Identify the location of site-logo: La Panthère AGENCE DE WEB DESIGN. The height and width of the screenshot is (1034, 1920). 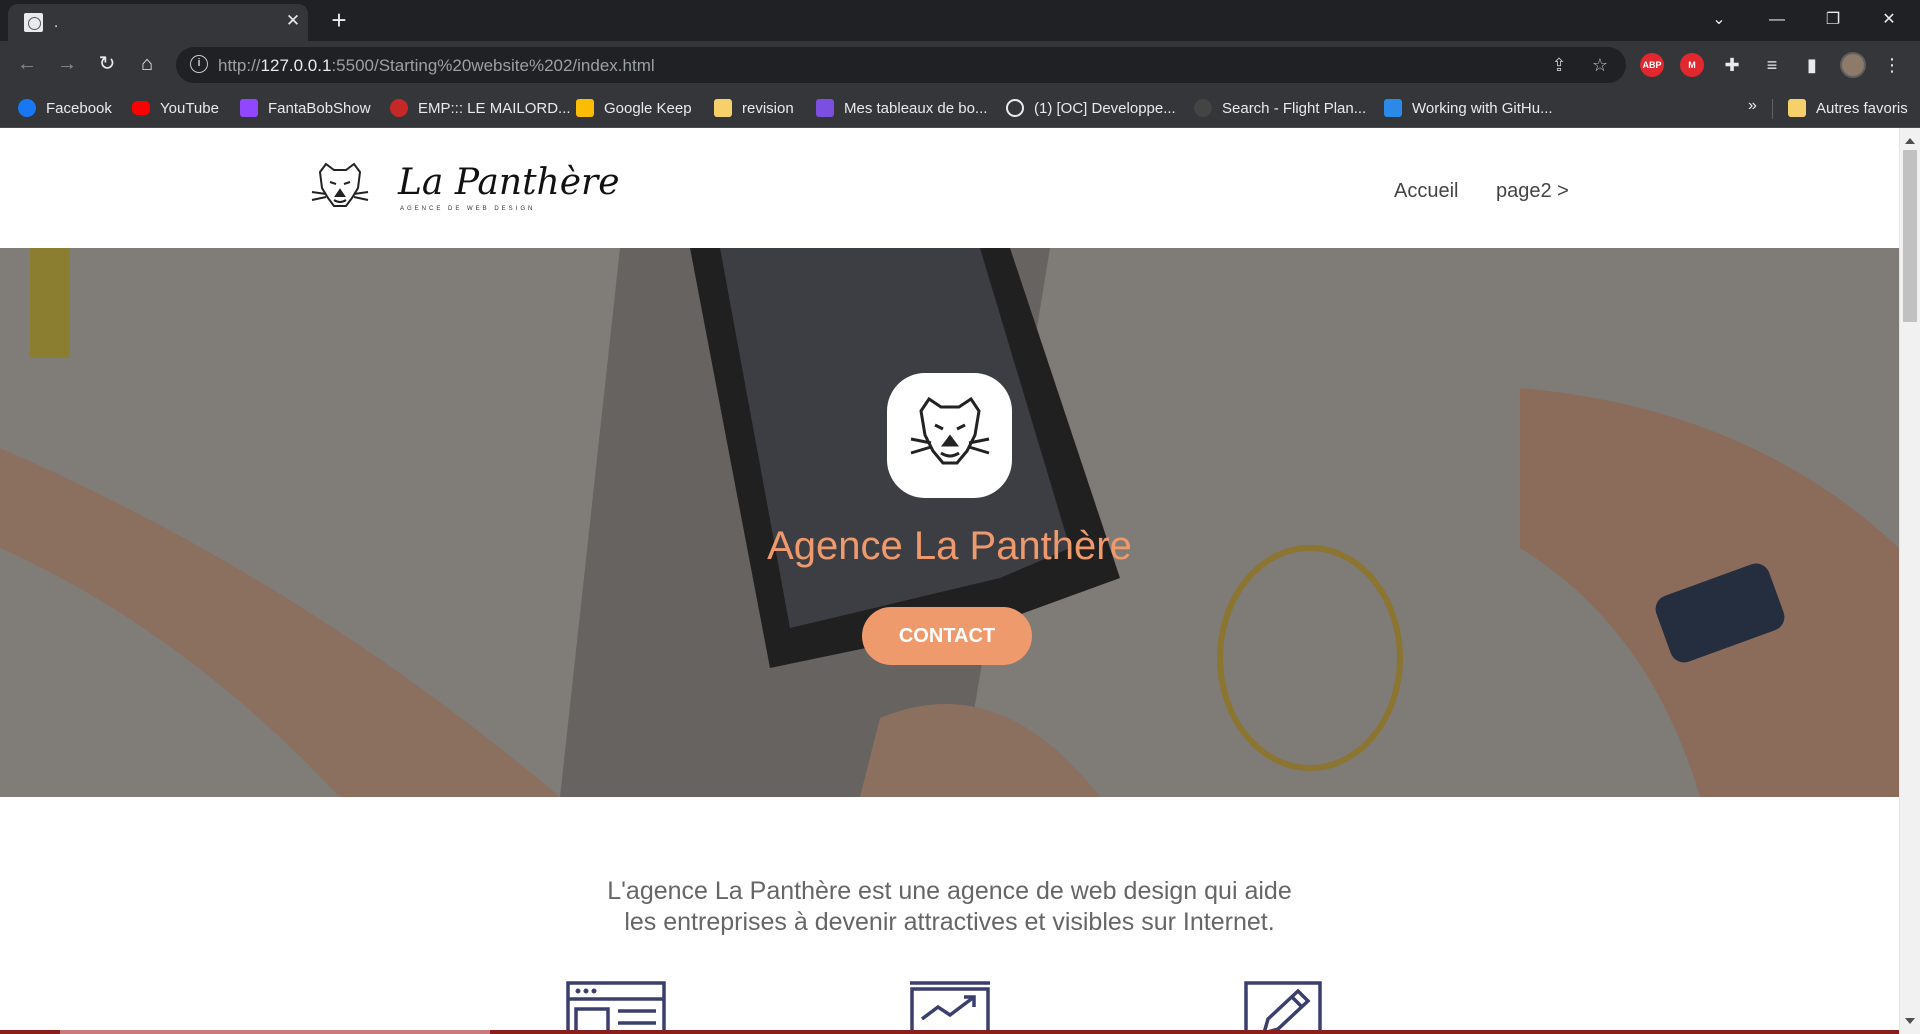
(463, 188).